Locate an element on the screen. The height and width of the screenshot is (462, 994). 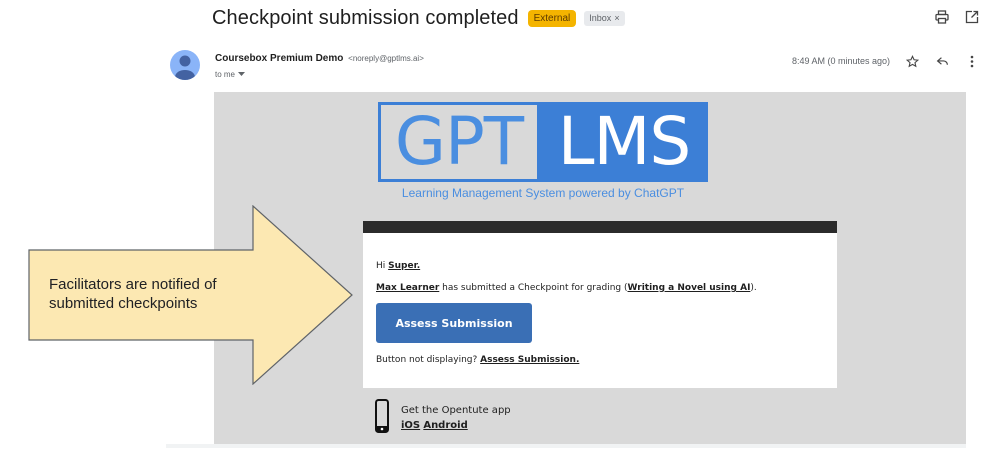
assess-submission-button: Assess Submission is located at coordinates (454, 323).